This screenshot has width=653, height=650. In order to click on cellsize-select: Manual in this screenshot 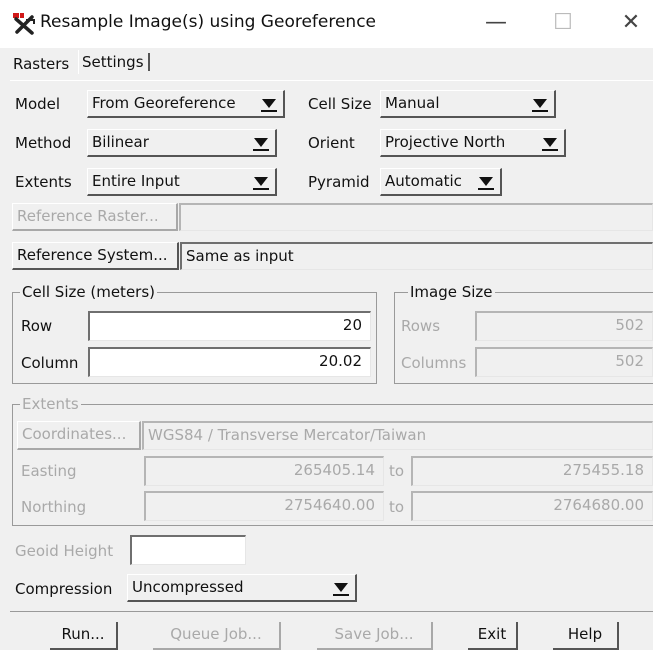, I will do `click(468, 104)`.